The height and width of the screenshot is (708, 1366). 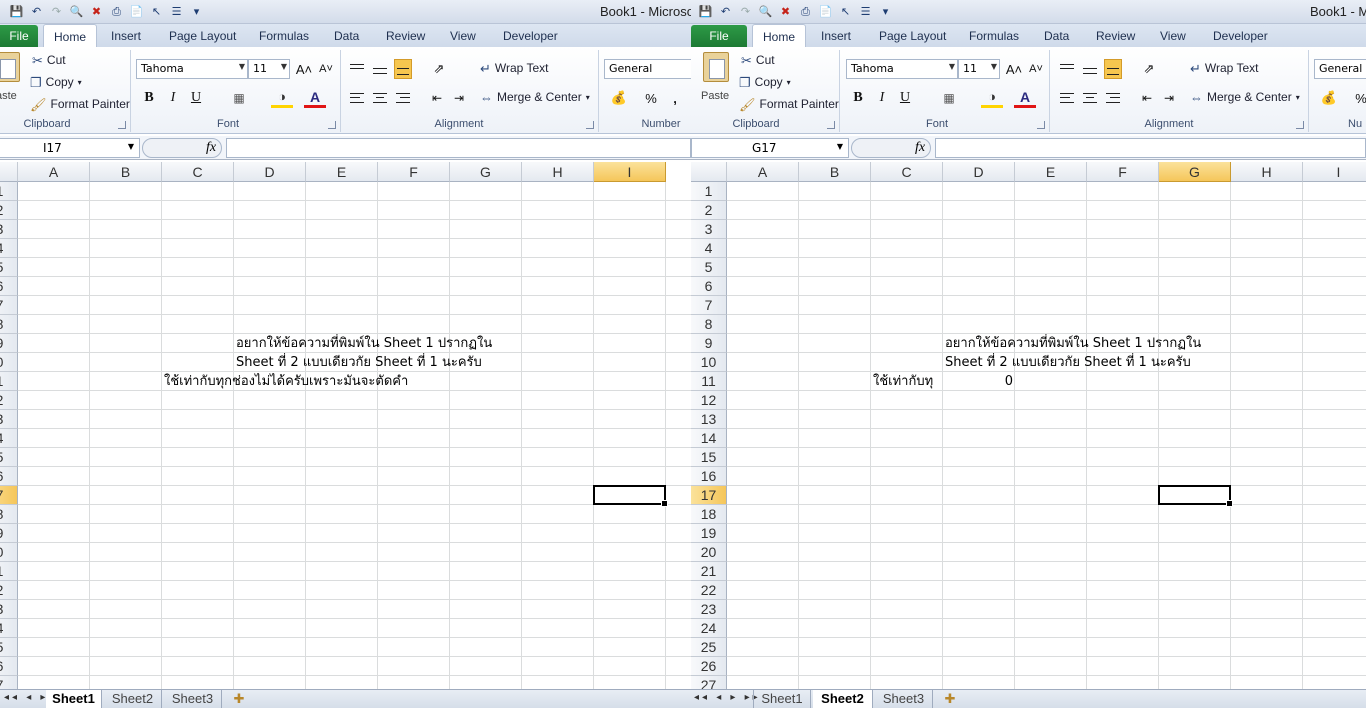 What do you see at coordinates (10, 67) in the screenshot?
I see `paste-icon` at bounding box center [10, 67].